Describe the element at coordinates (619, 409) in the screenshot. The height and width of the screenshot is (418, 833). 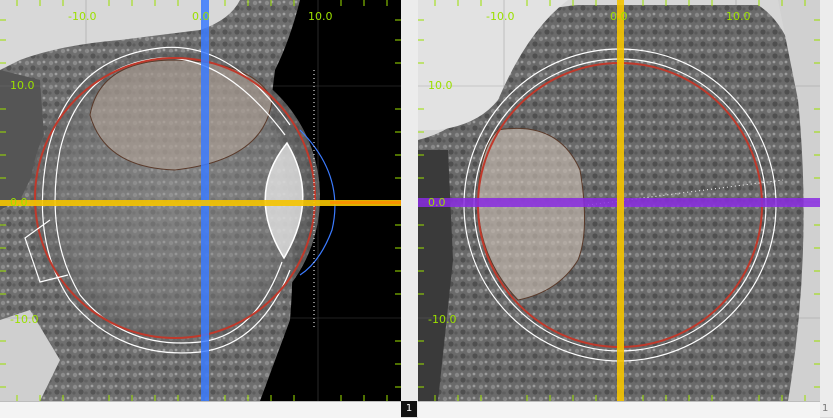
I see `right-status-strip` at that location.